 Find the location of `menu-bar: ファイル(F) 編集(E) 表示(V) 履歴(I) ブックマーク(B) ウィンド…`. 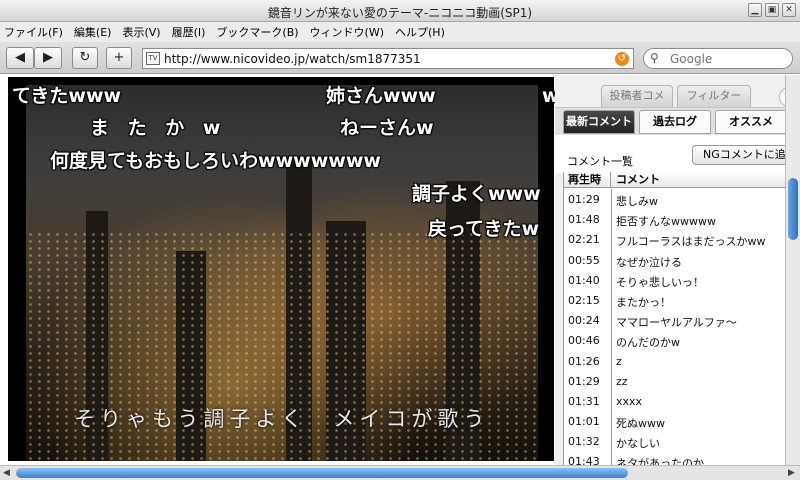

menu-bar: ファイル(F) 編集(E) 表示(V) 履歴(I) ブックマーク(B) ウィンド… is located at coordinates (400, 32).